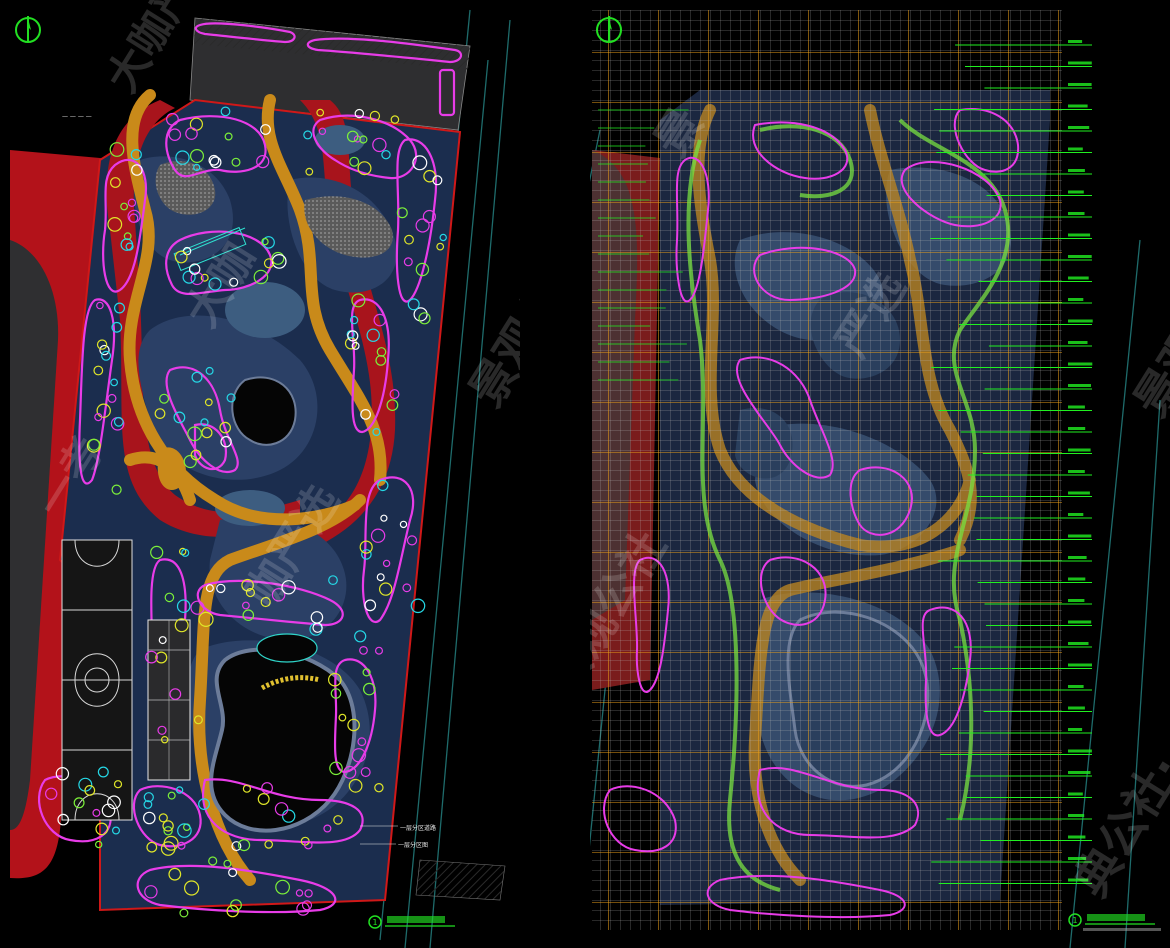  What do you see at coordinates (413, 845) in the screenshot?
I see `note-2: 一层分区图` at bounding box center [413, 845].